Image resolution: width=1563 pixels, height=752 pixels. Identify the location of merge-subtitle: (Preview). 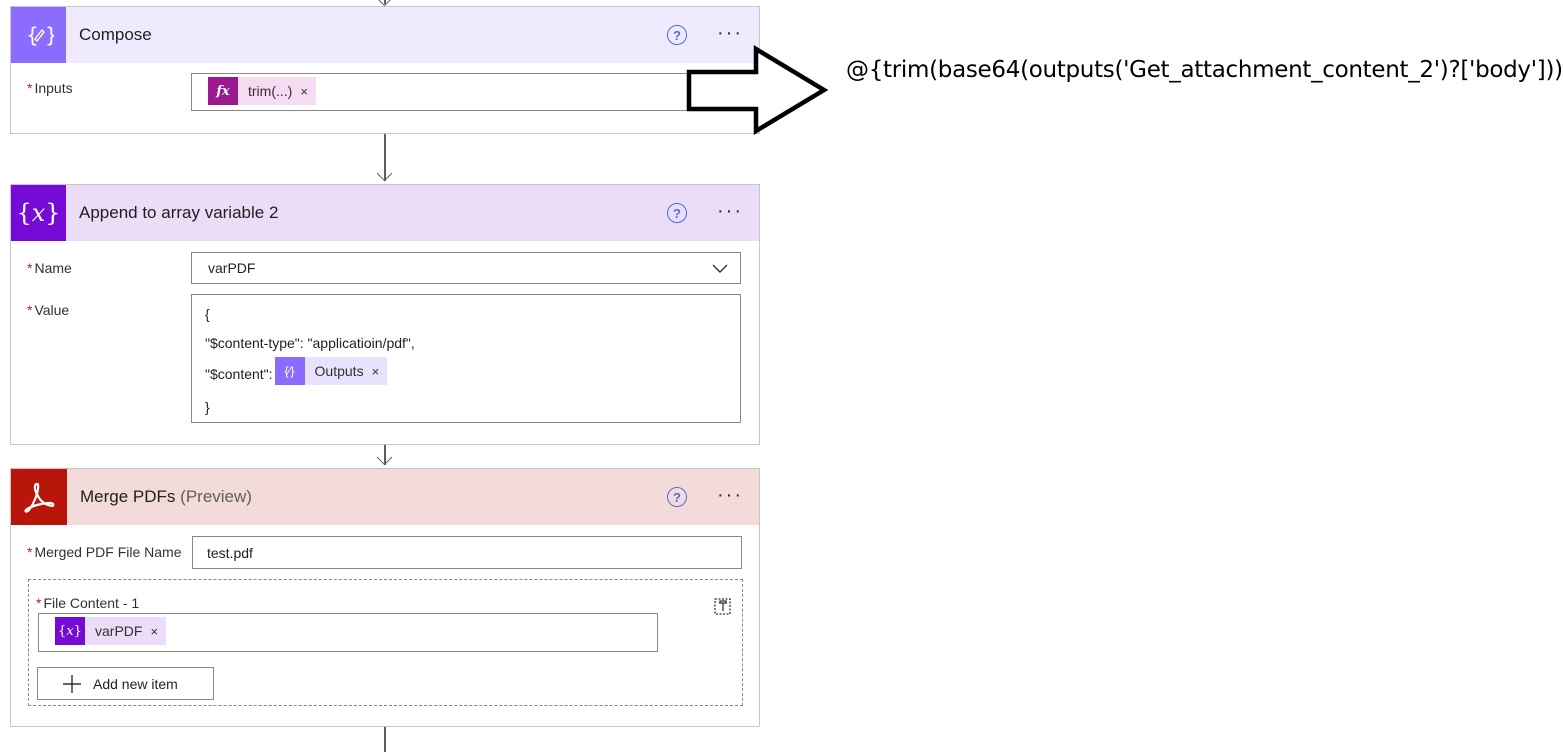
(216, 496).